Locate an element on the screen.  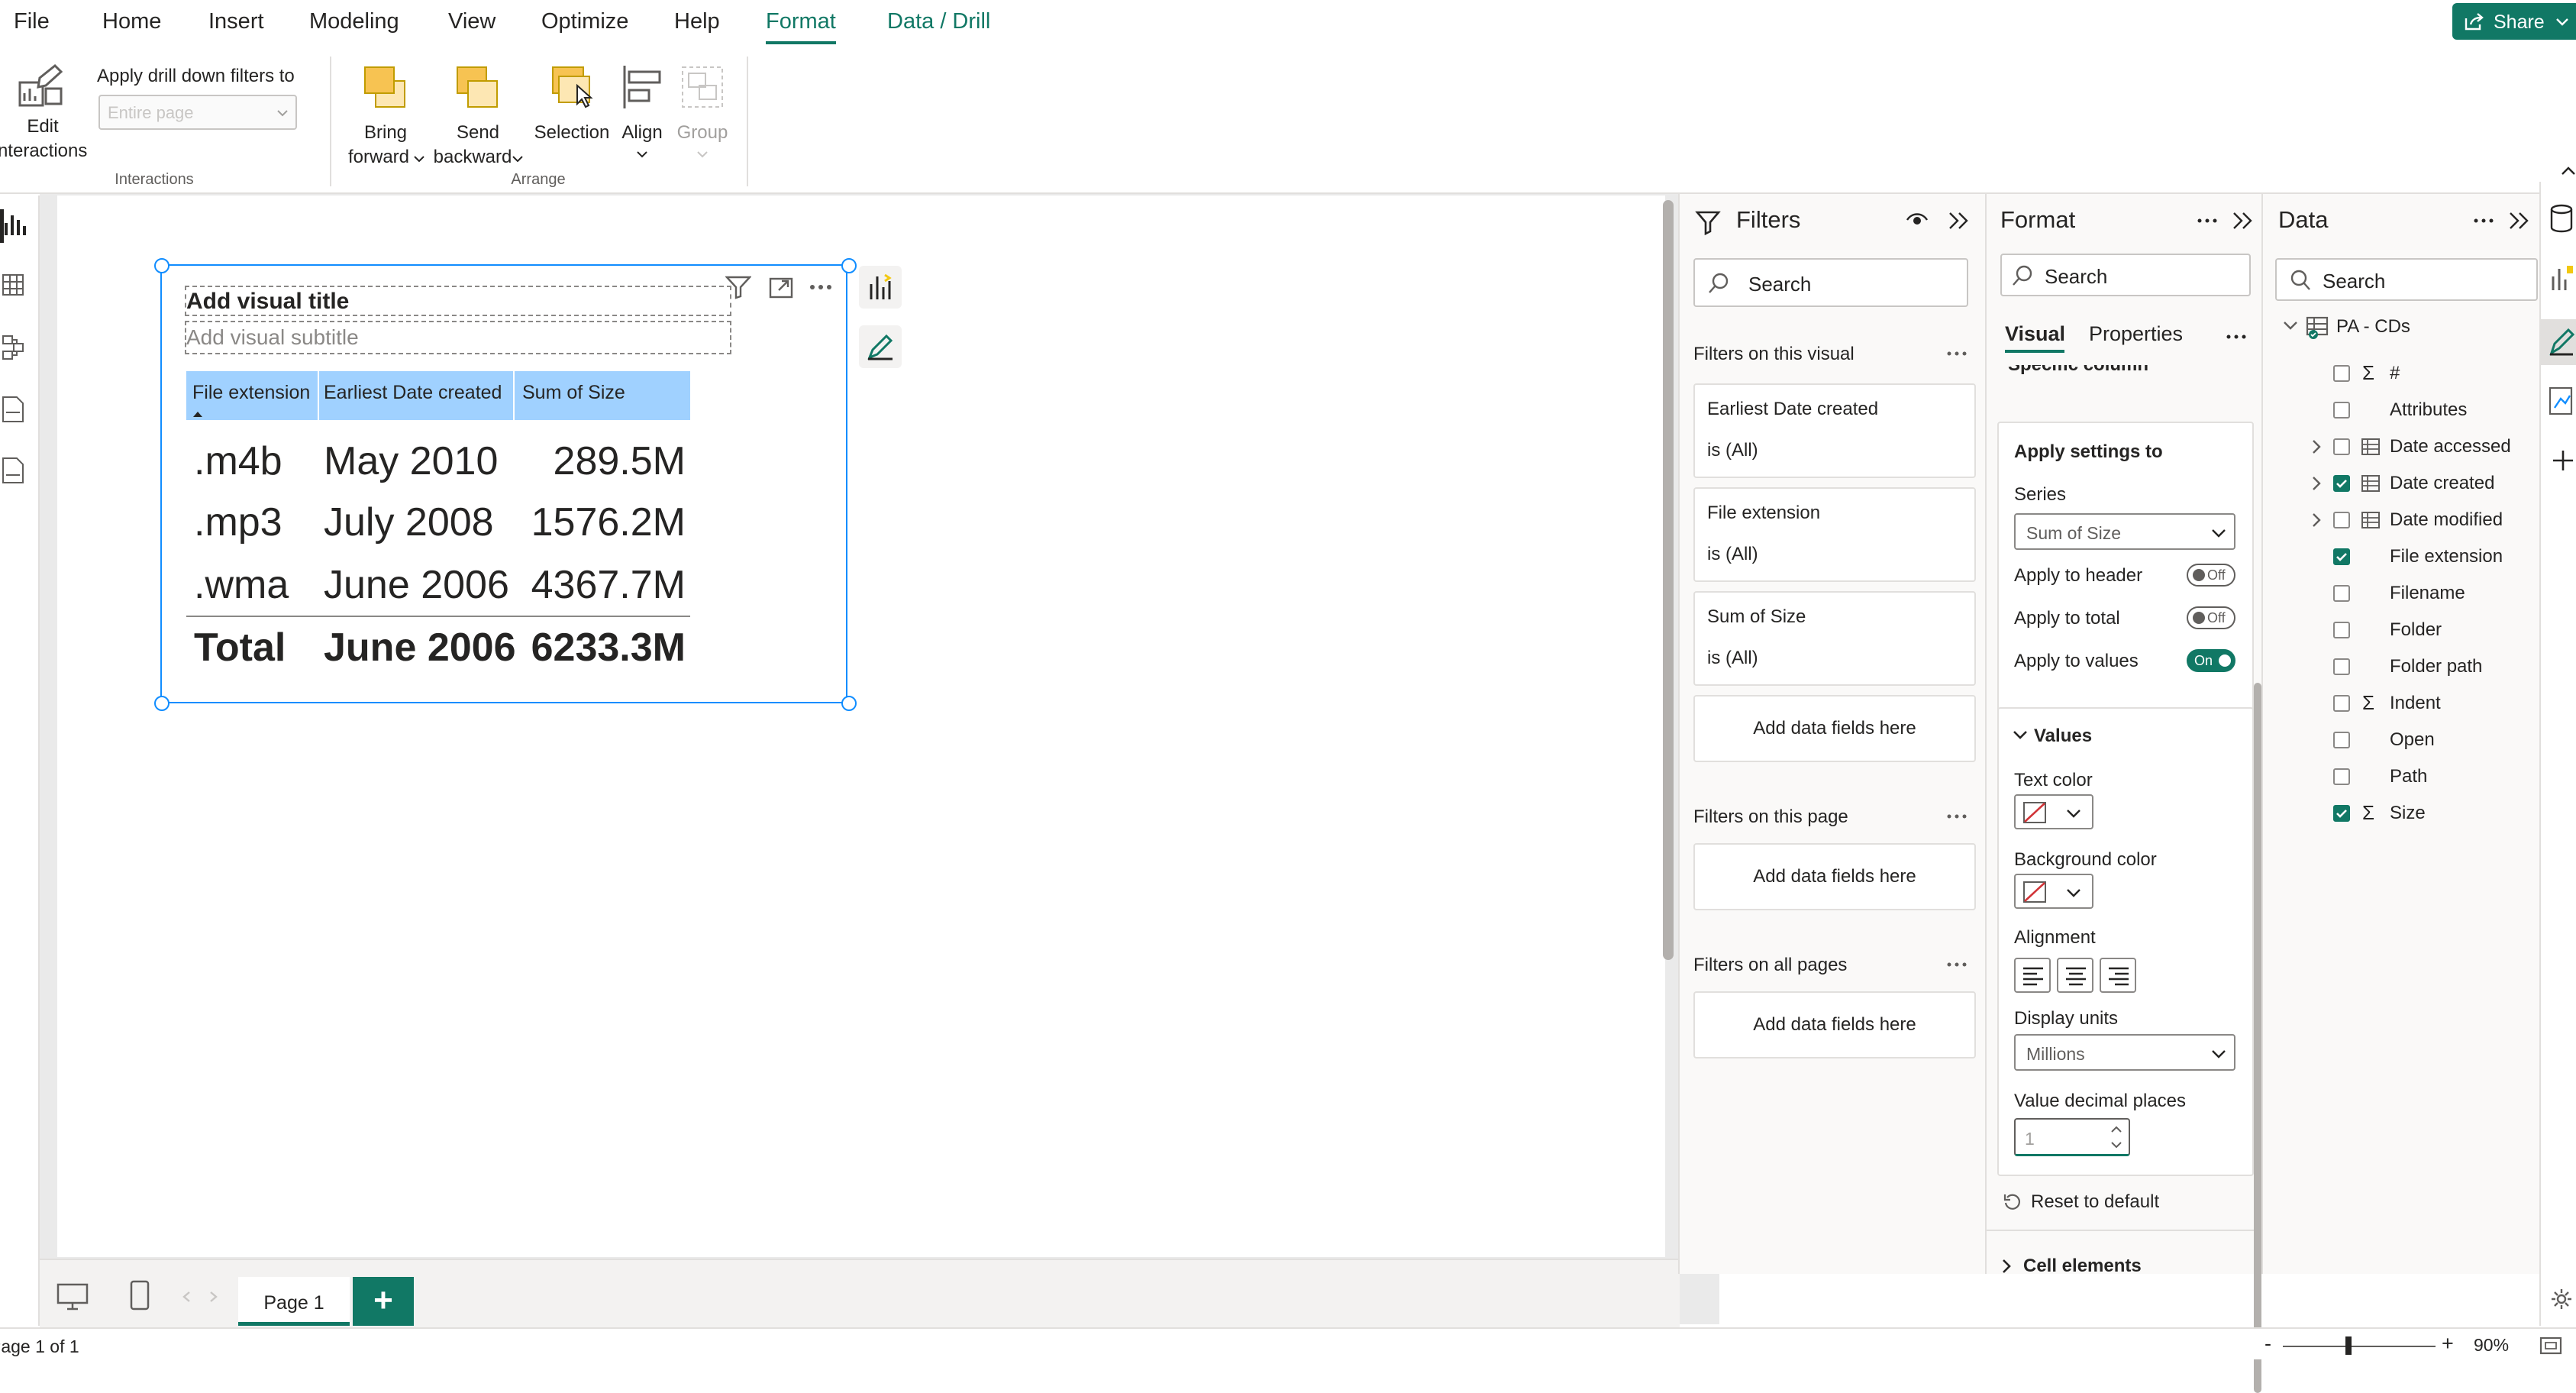
stepper-up-icon is located at coordinates (2116, 1129).